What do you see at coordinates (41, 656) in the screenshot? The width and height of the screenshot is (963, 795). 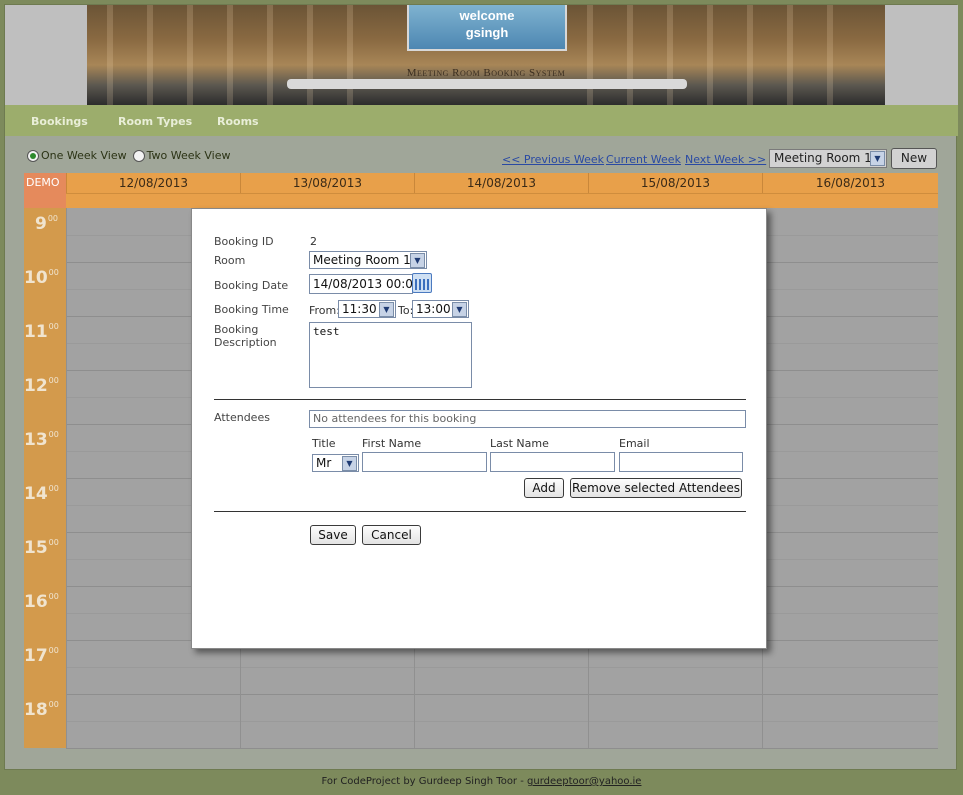 I see `hour-label: 1700` at bounding box center [41, 656].